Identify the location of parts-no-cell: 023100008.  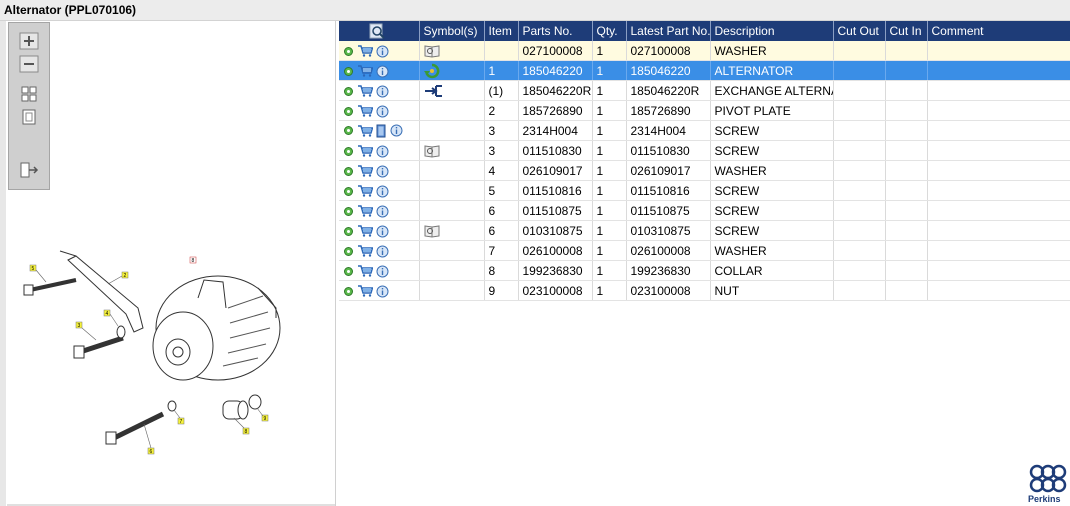
(555, 290).